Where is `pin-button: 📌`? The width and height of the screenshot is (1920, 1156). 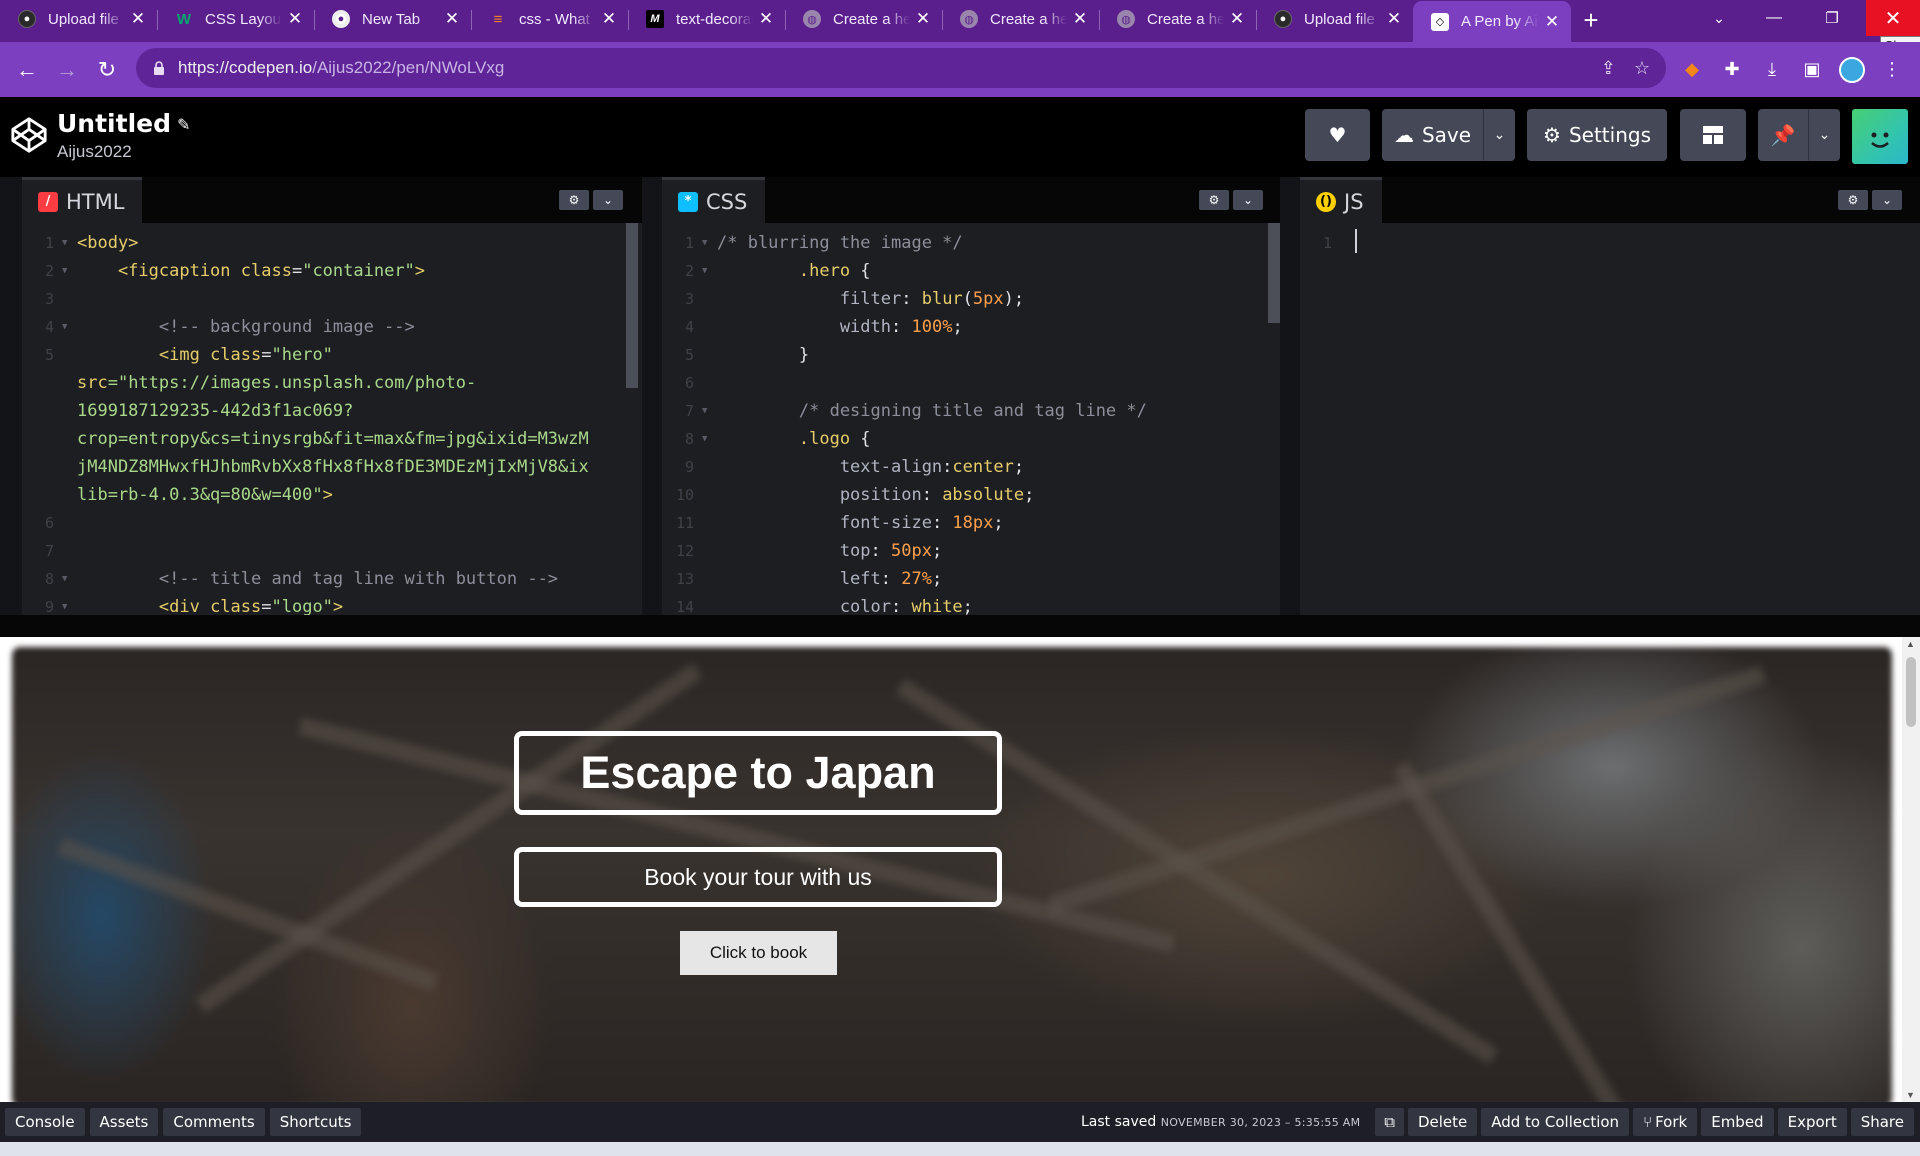 pin-button: 📌 is located at coordinates (1783, 135).